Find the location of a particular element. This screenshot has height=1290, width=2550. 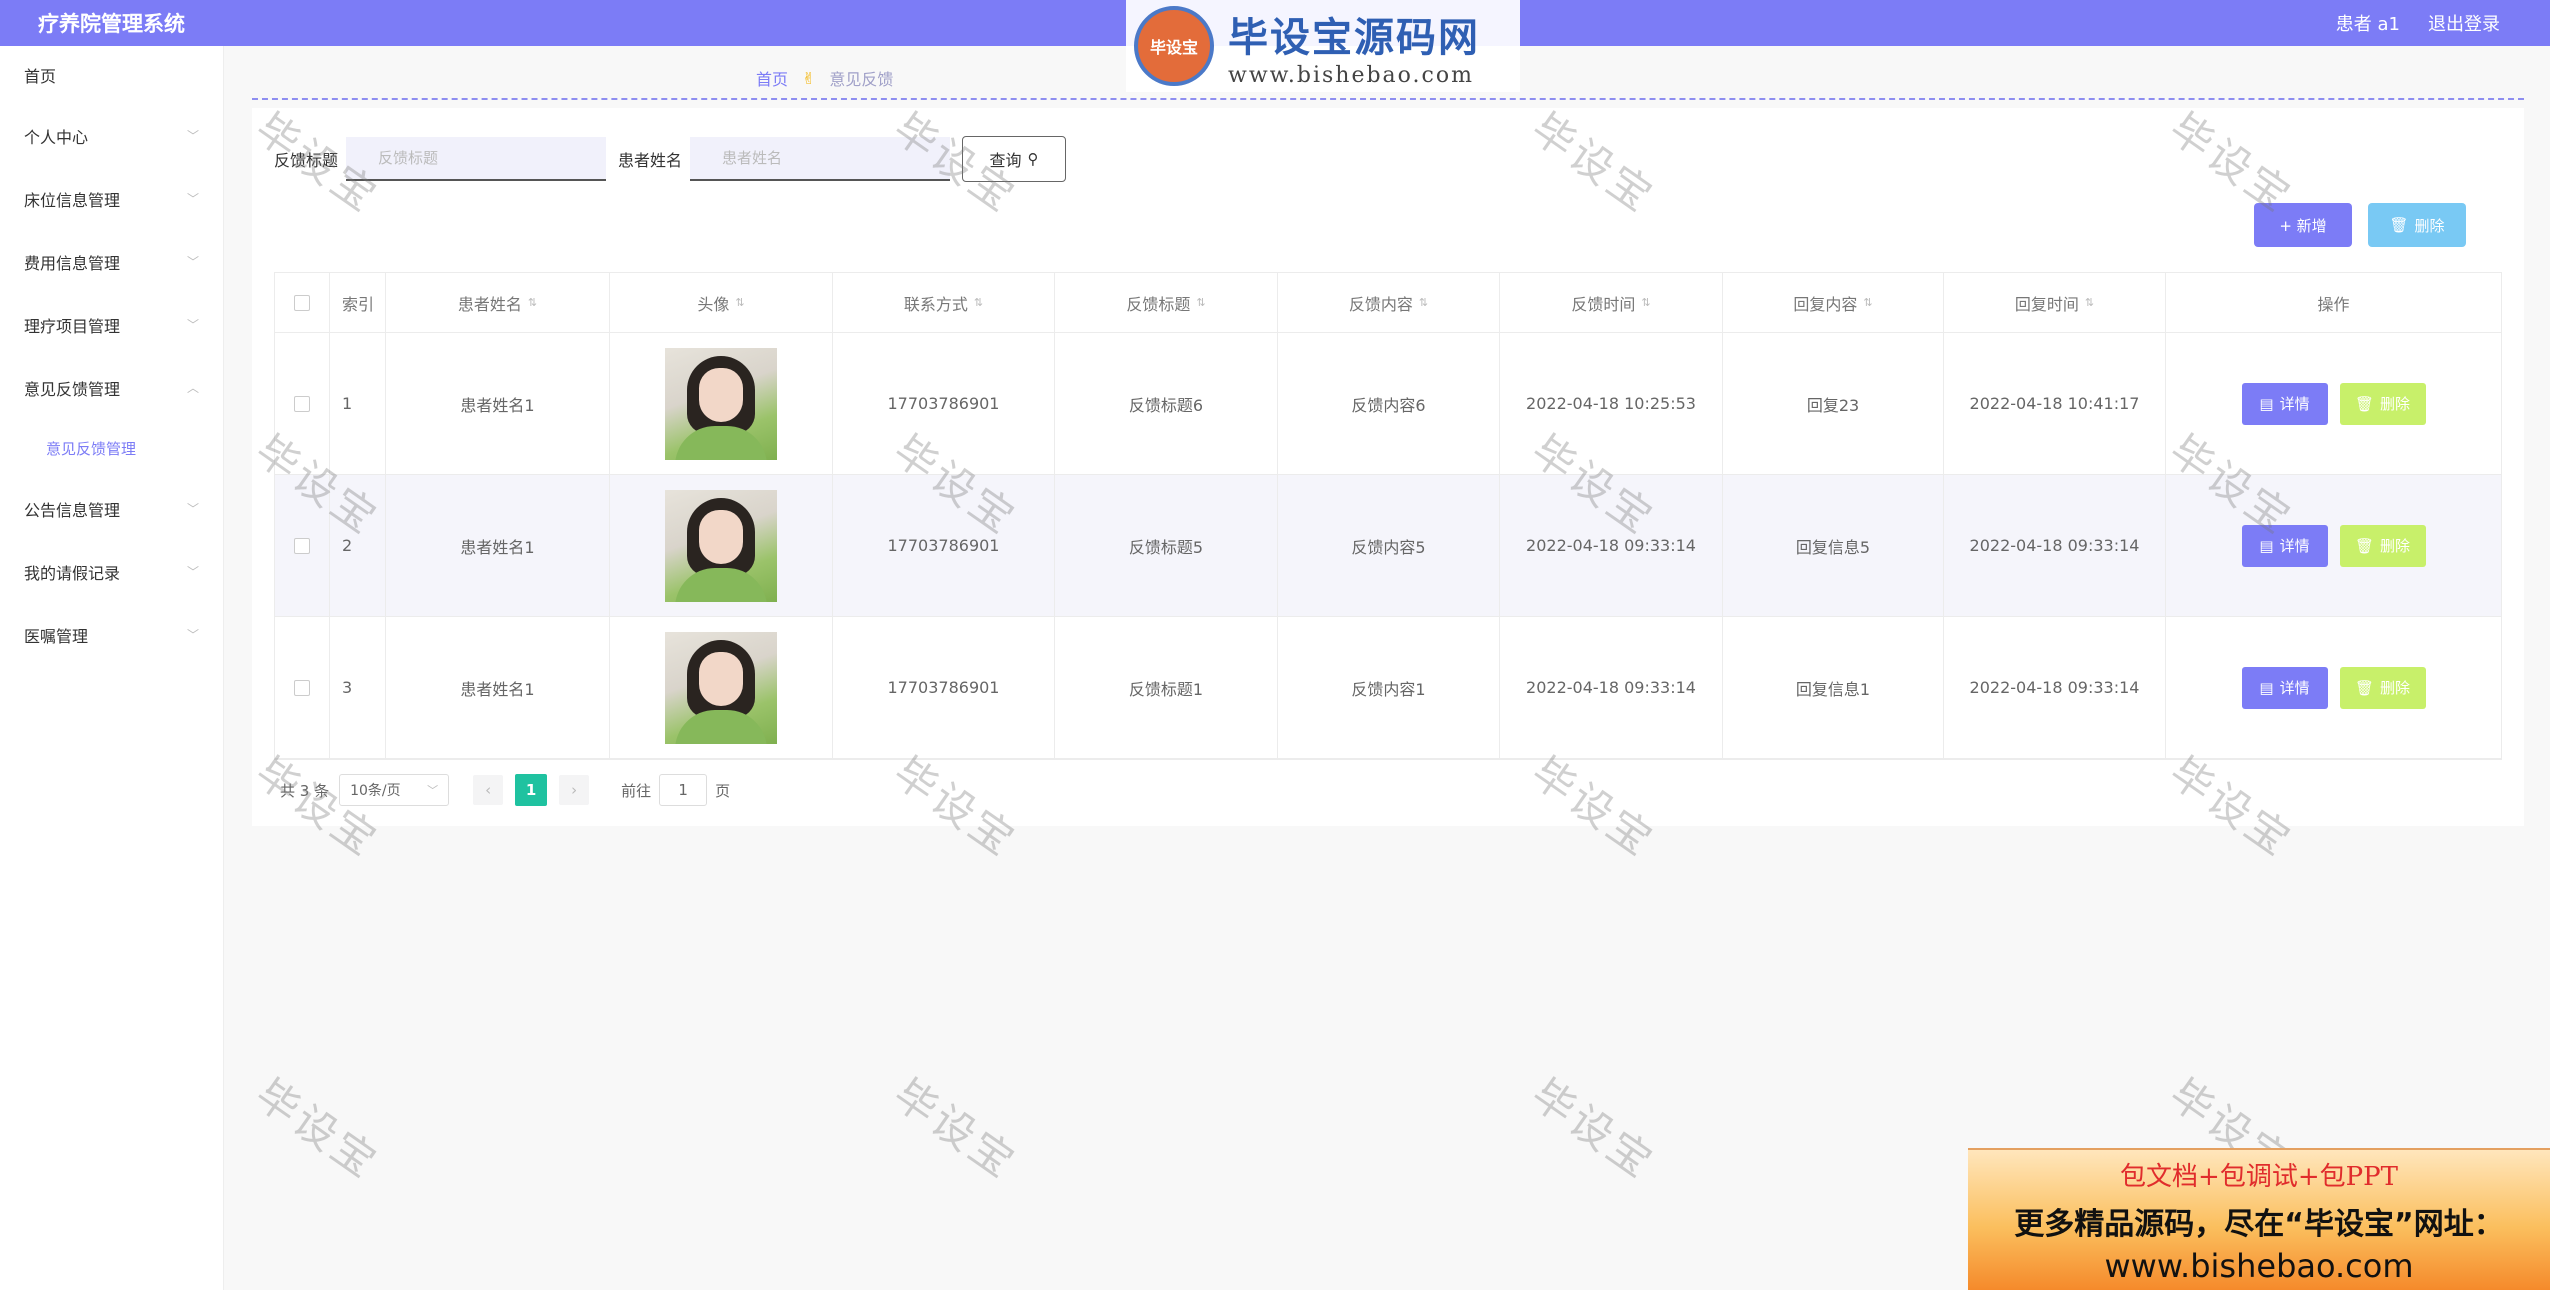

row-index: 3 is located at coordinates (358, 687).